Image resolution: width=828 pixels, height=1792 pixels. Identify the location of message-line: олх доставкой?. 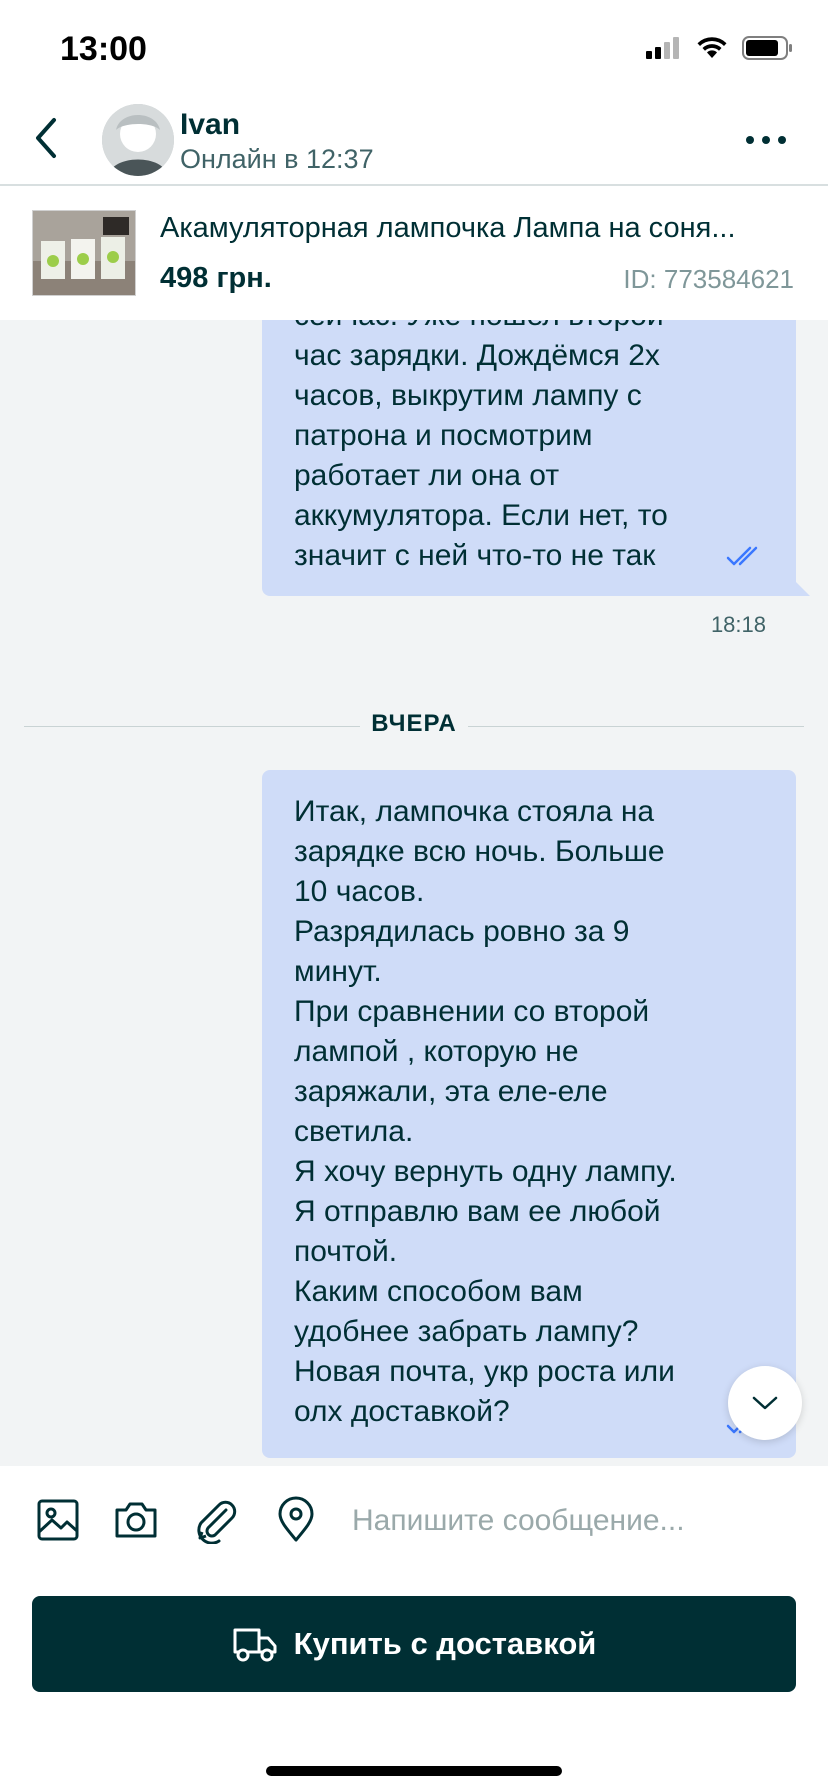
(402, 1411).